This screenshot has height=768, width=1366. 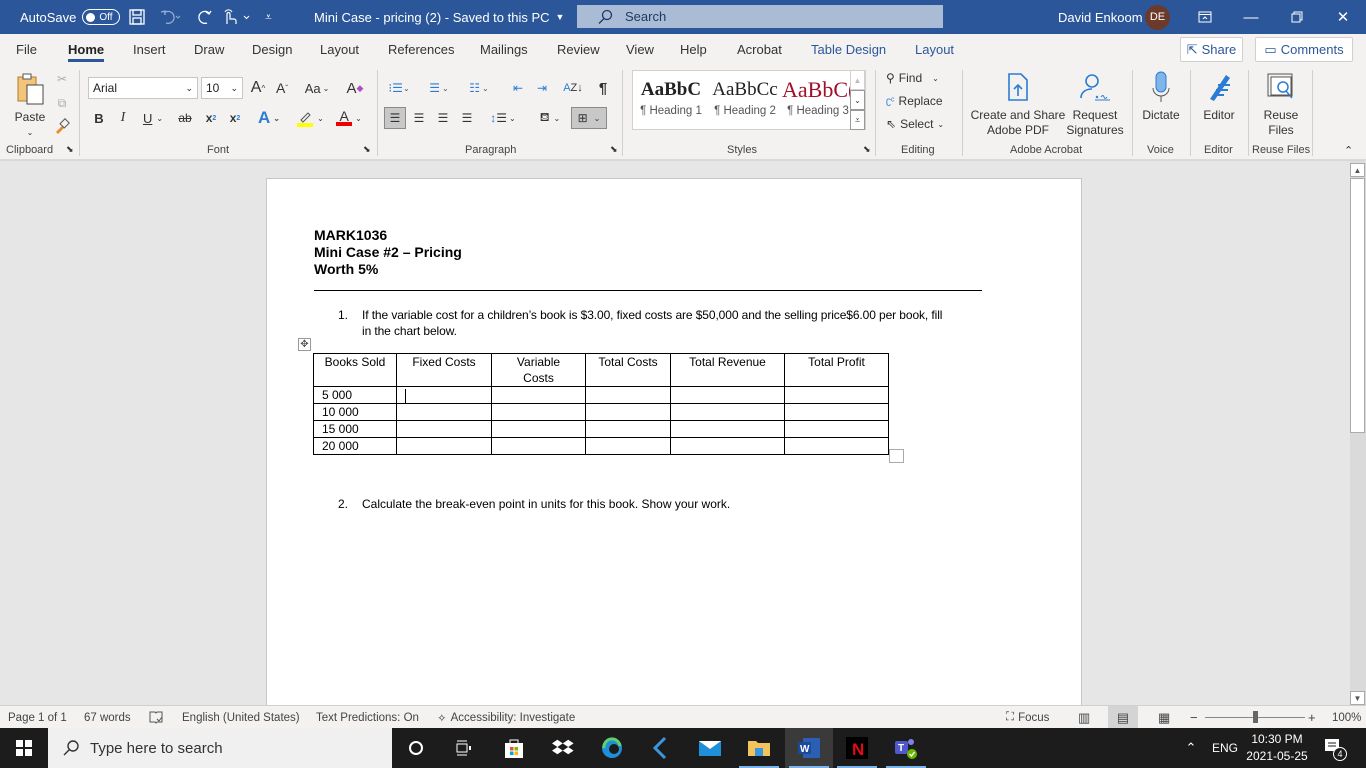 I want to click on styles-scroll-down-icon: ⌄, so click(x=857, y=100).